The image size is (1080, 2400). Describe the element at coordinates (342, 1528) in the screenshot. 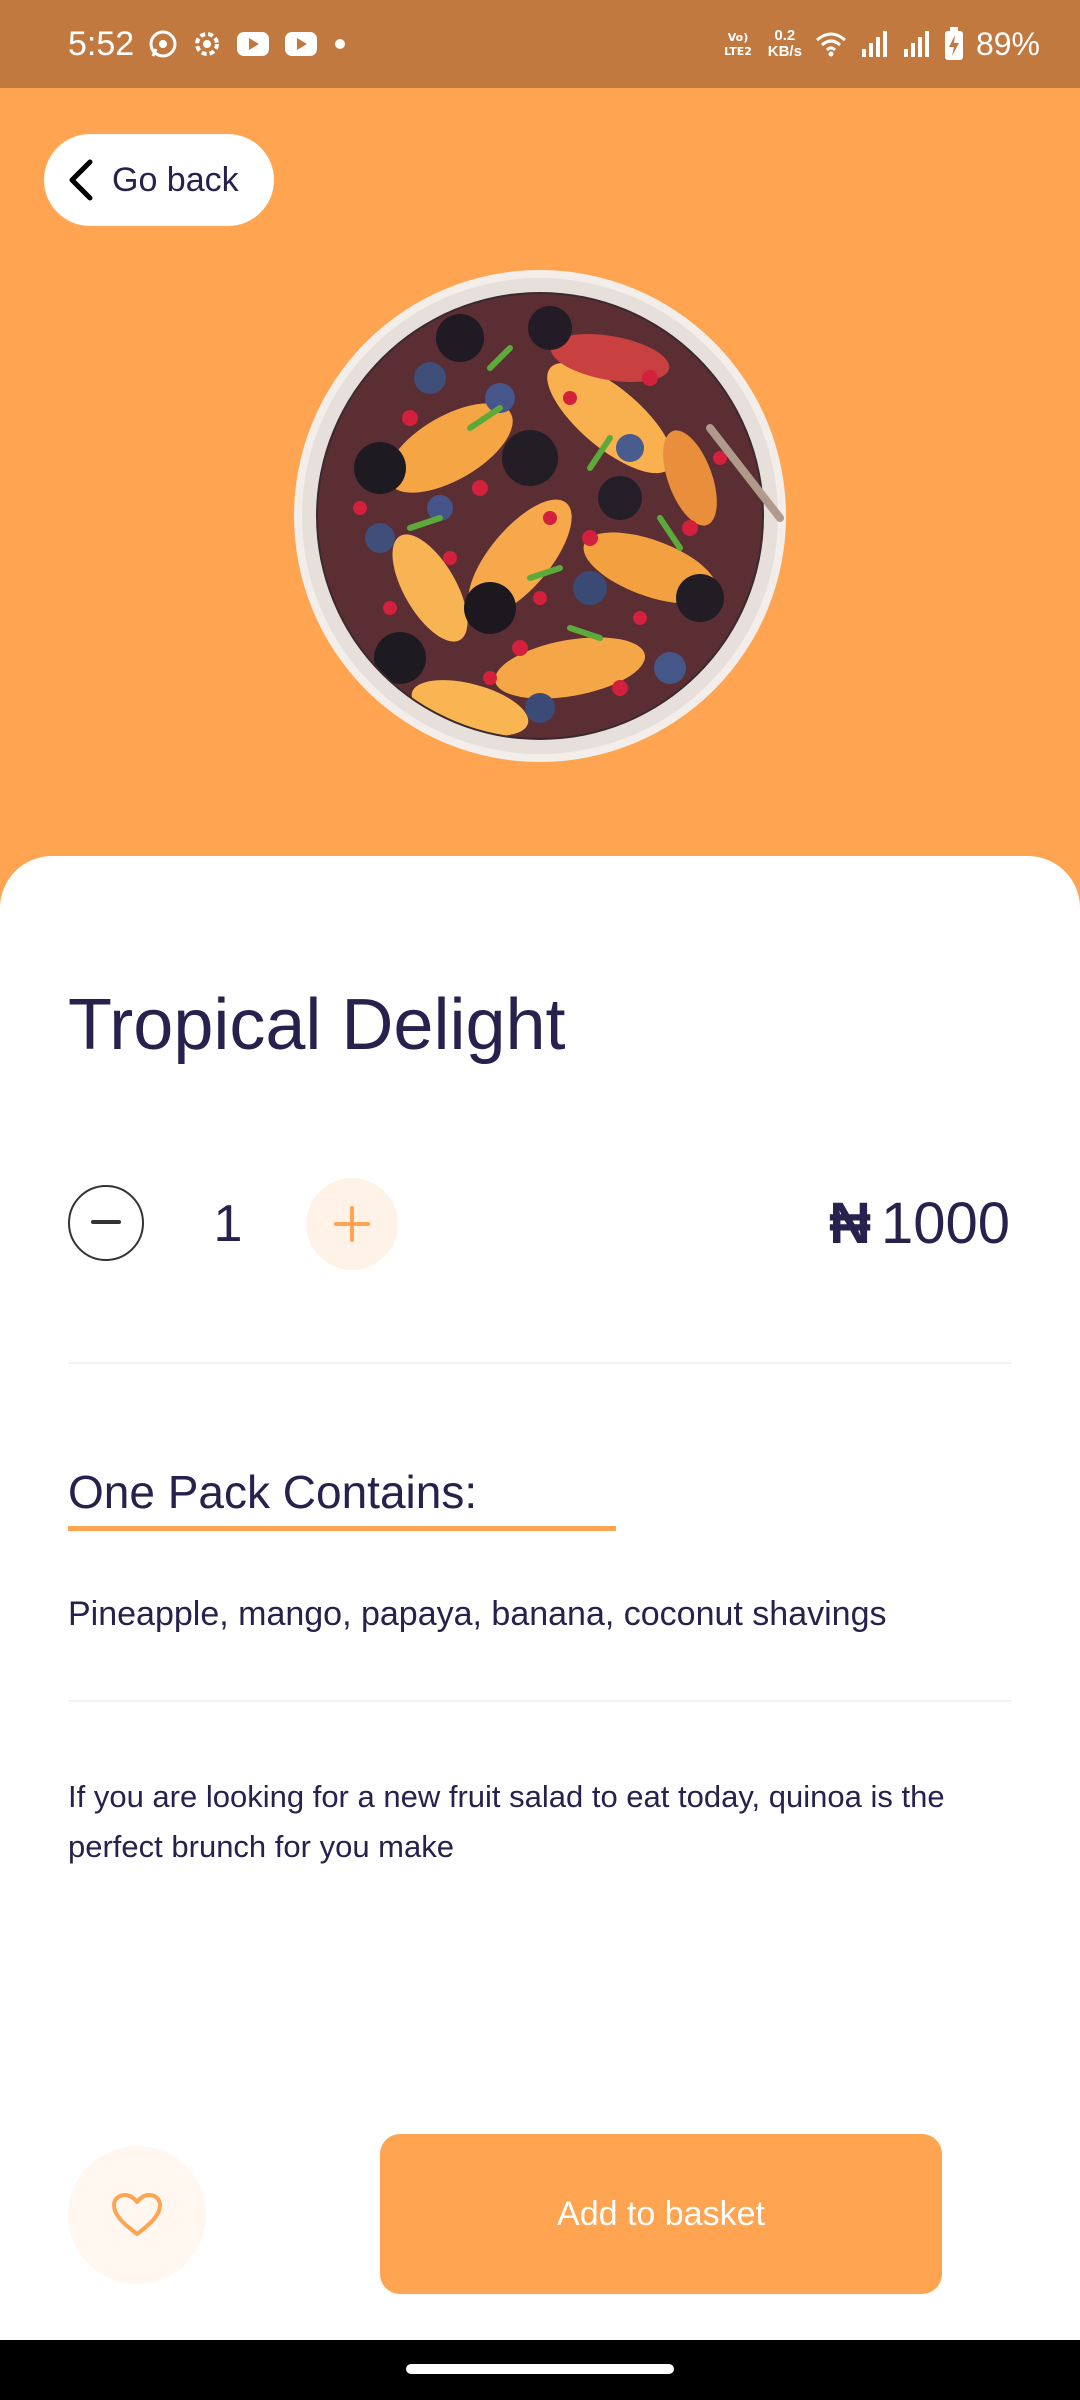

I see `heading-underline` at that location.